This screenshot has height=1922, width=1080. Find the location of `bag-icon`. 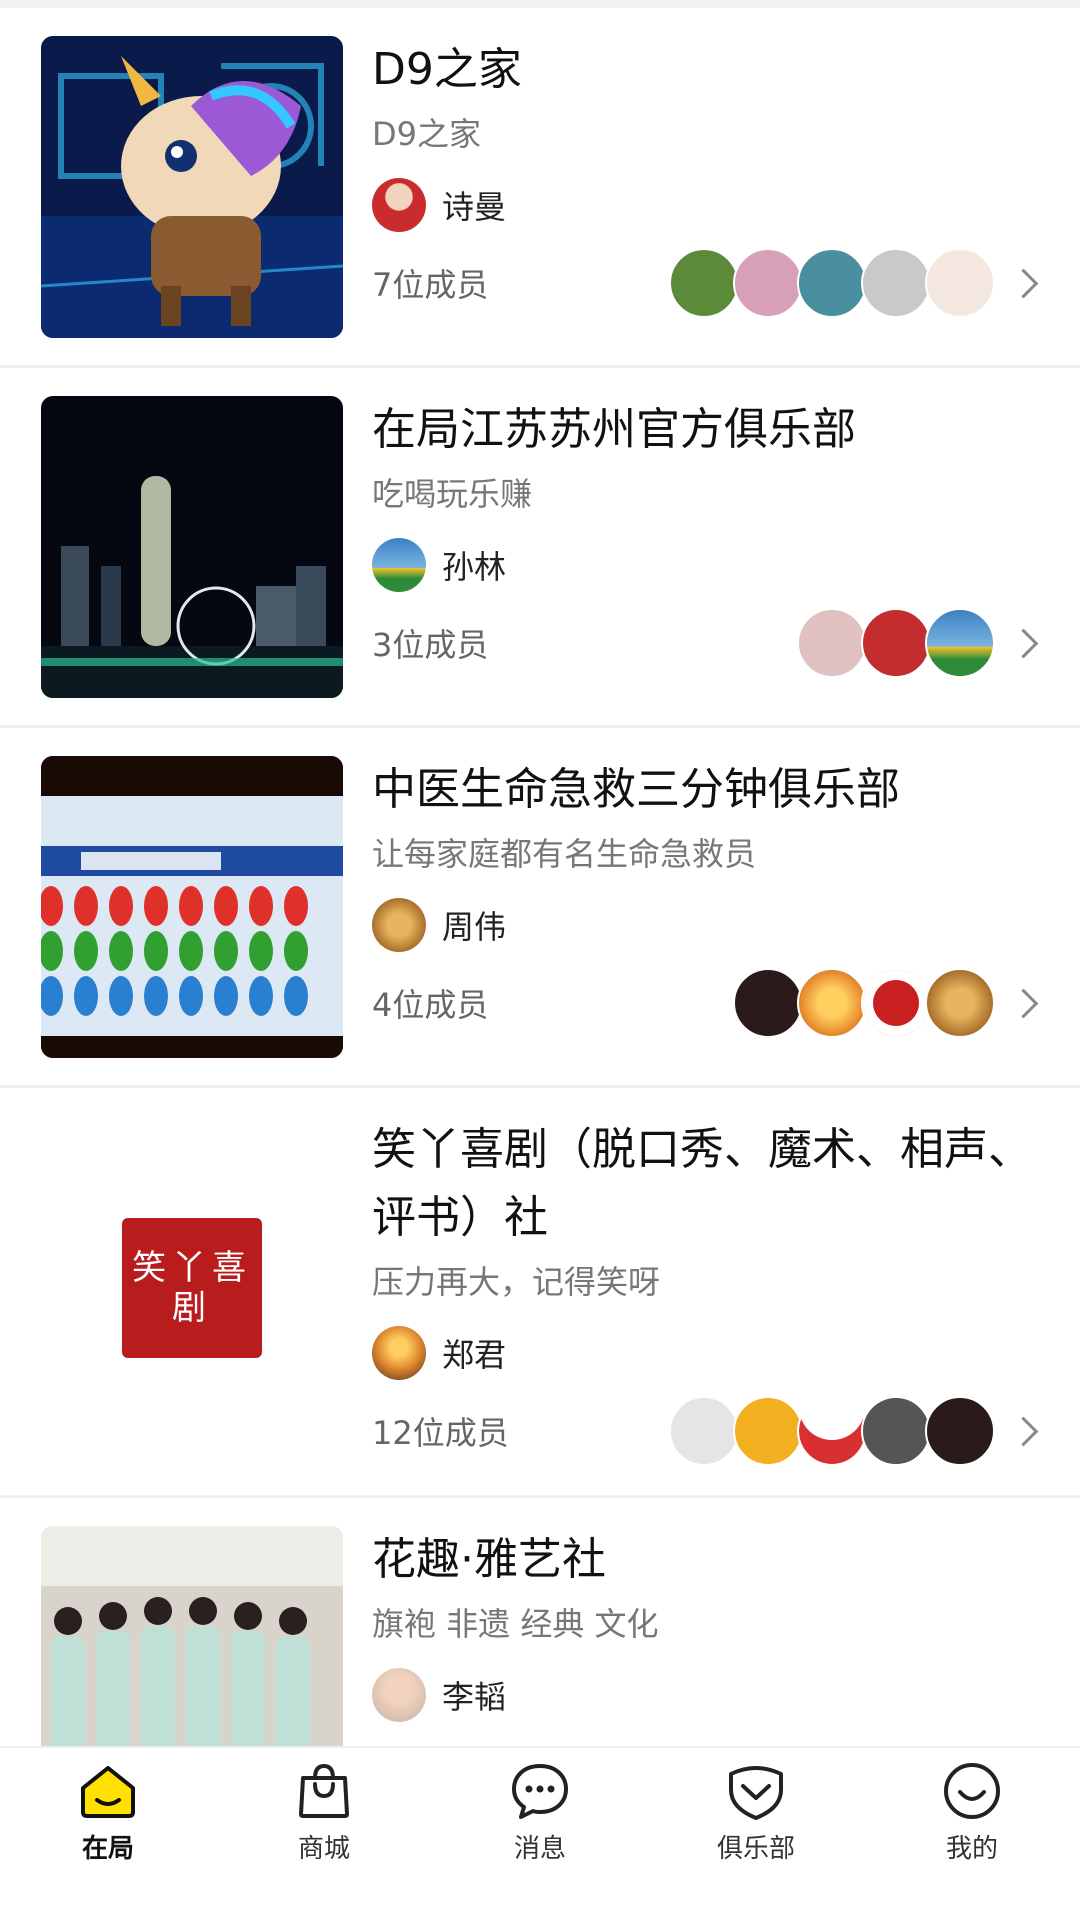

bag-icon is located at coordinates (324, 1790).